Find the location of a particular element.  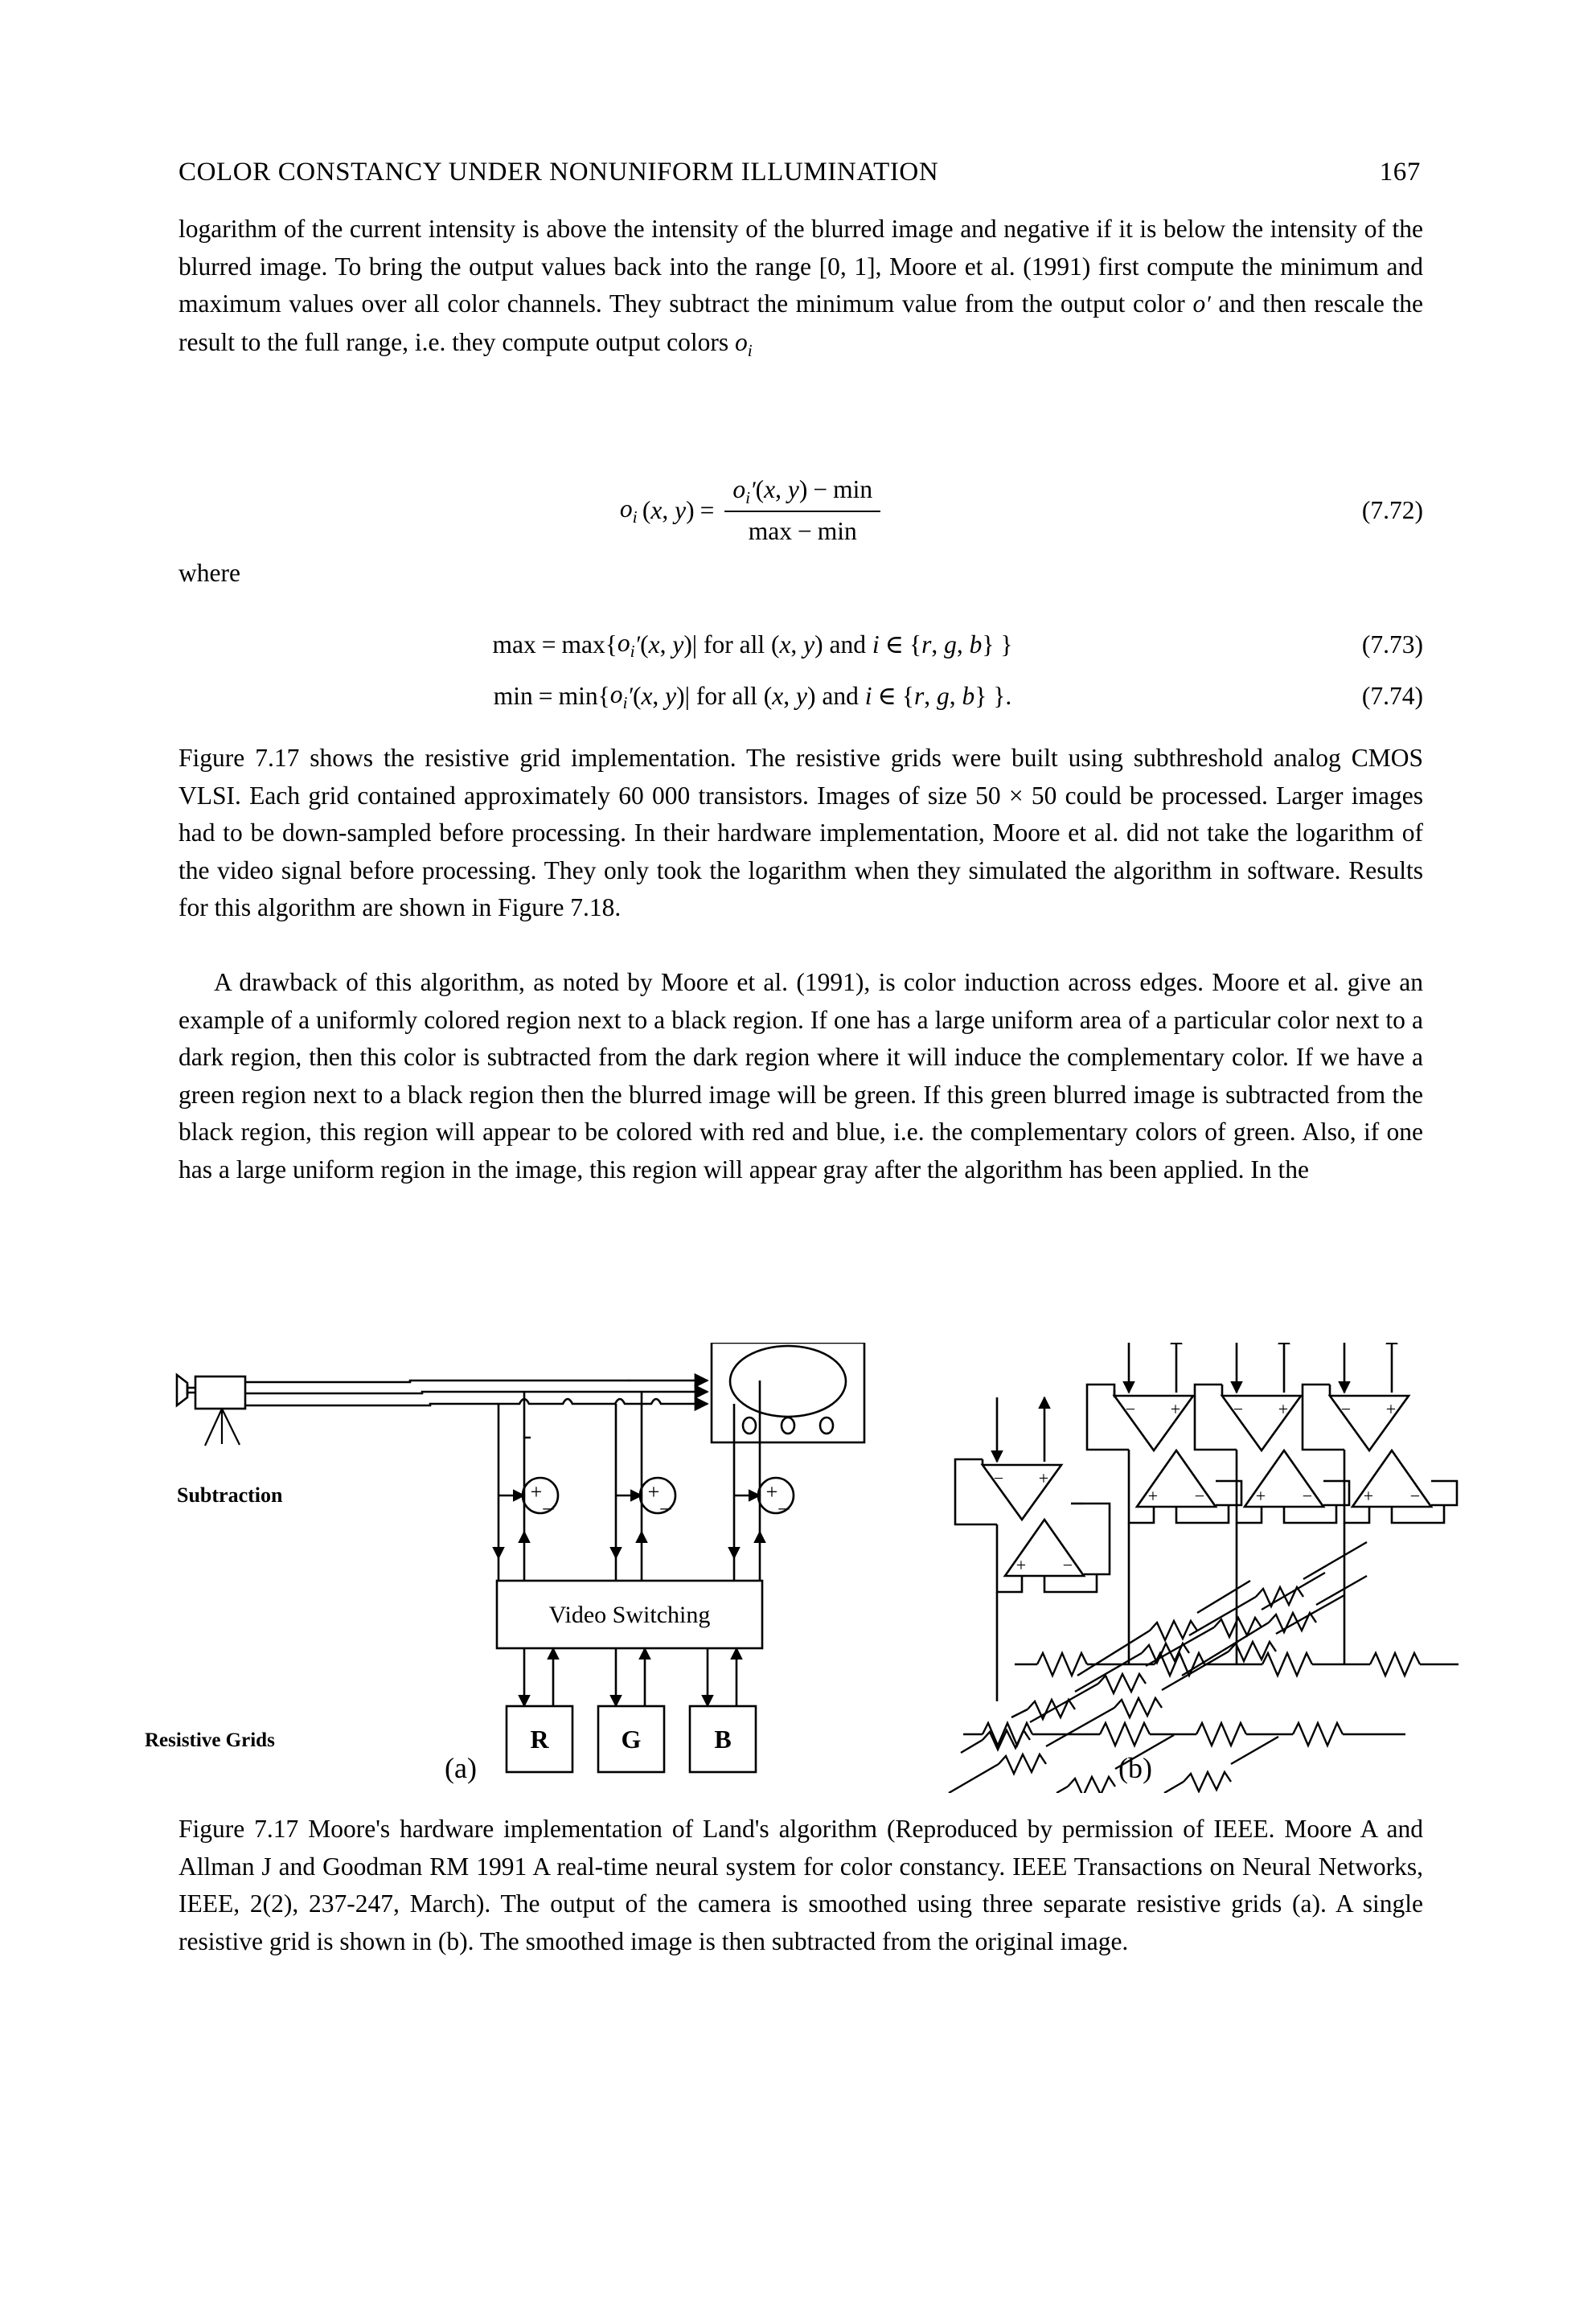

eq772-lhs: oi is located at coordinates (628, 511).